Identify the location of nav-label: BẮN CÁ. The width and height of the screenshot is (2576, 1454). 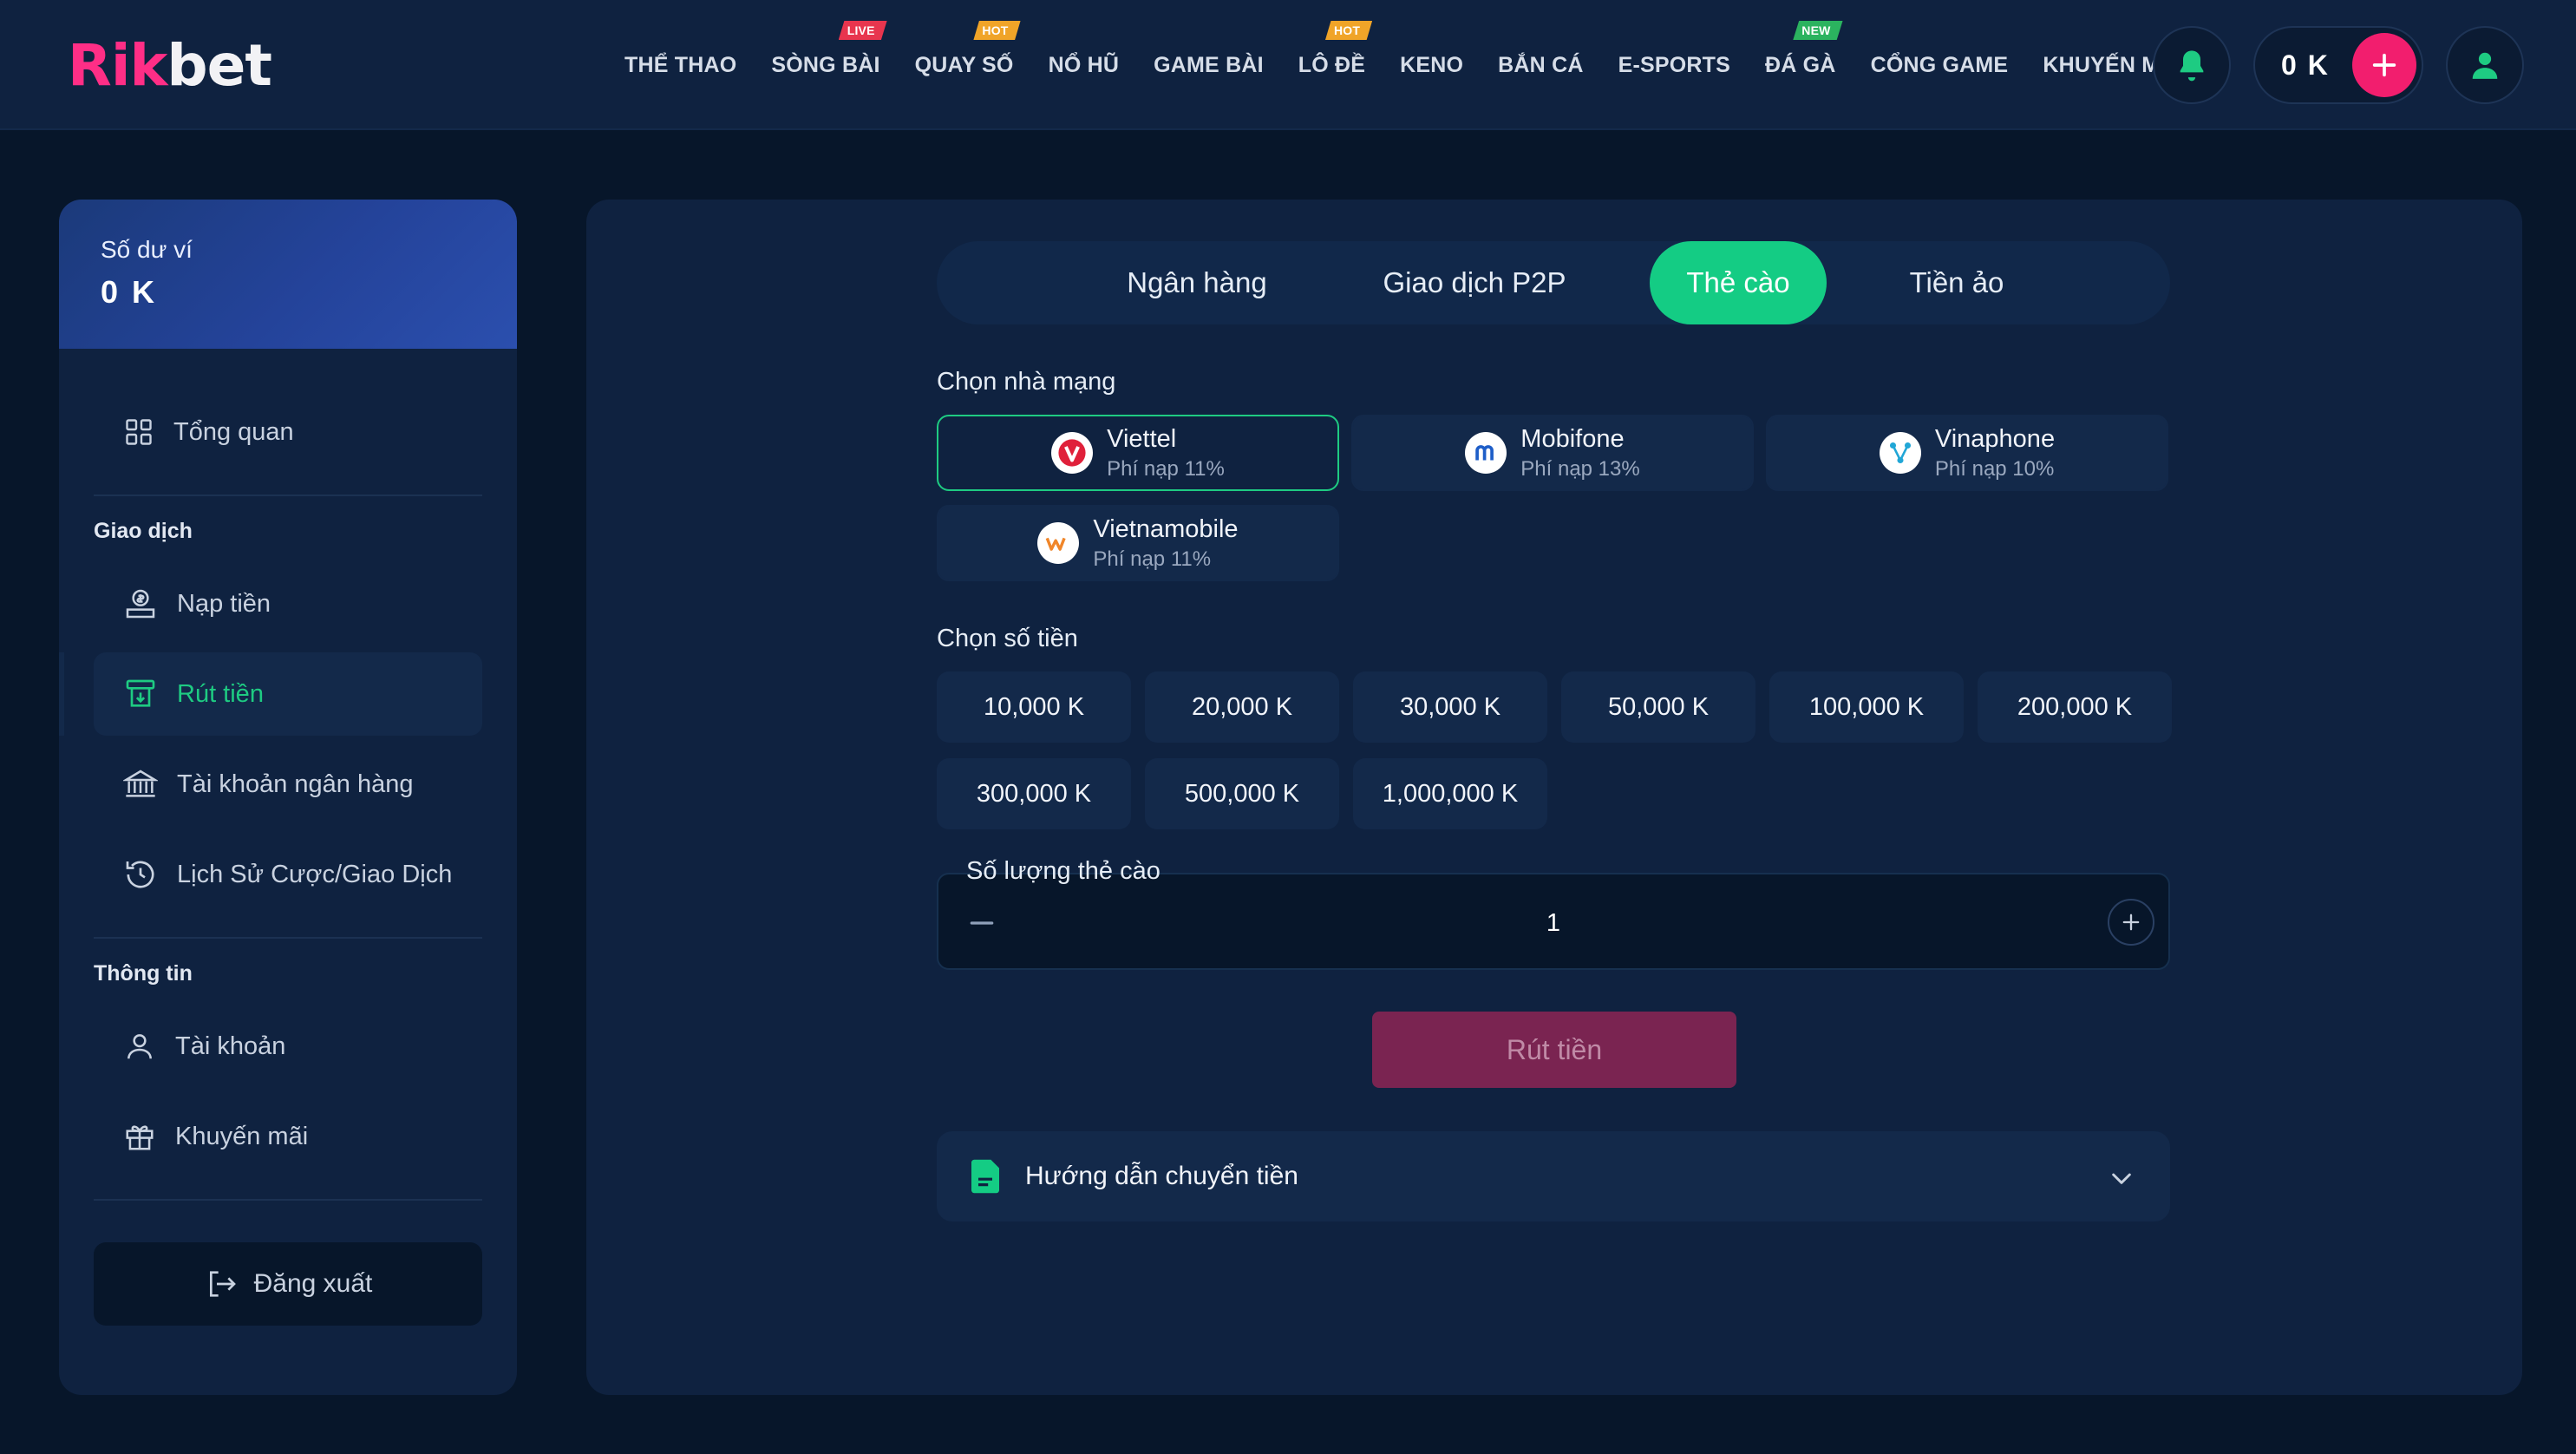
(1541, 65).